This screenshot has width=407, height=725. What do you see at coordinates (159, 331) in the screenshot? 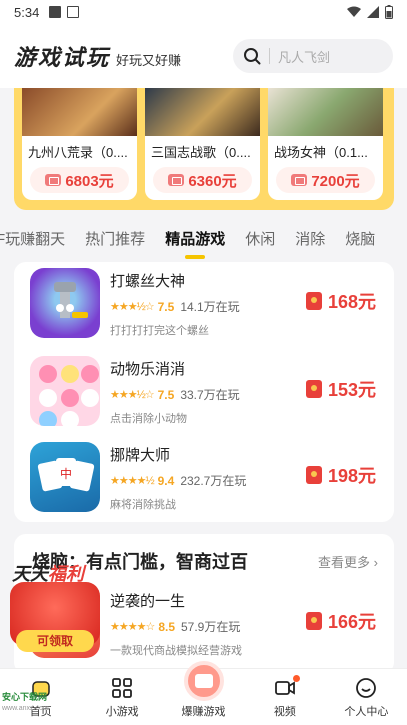
I see `game-description: 打打打打完这个螺丝` at bounding box center [159, 331].